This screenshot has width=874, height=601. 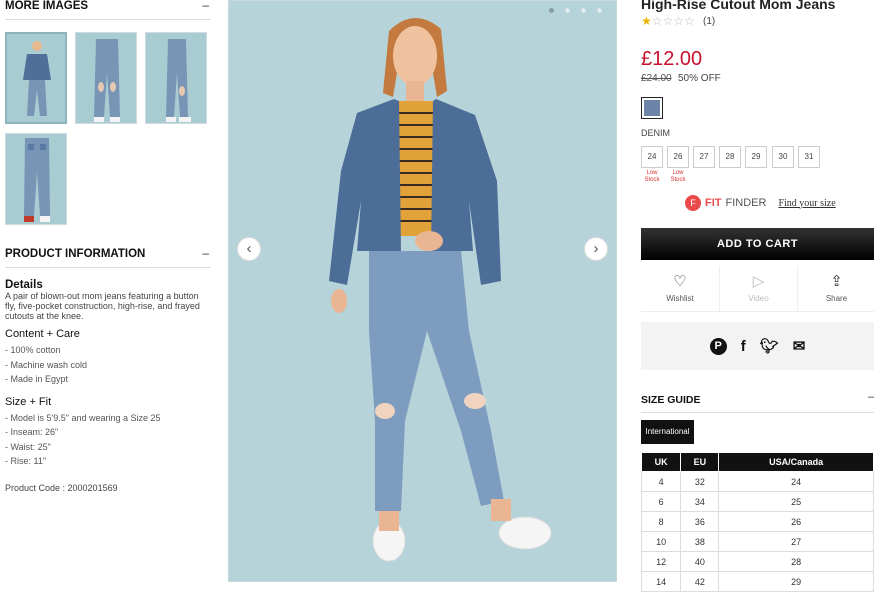 I want to click on size-option: 29, so click(x=756, y=157).